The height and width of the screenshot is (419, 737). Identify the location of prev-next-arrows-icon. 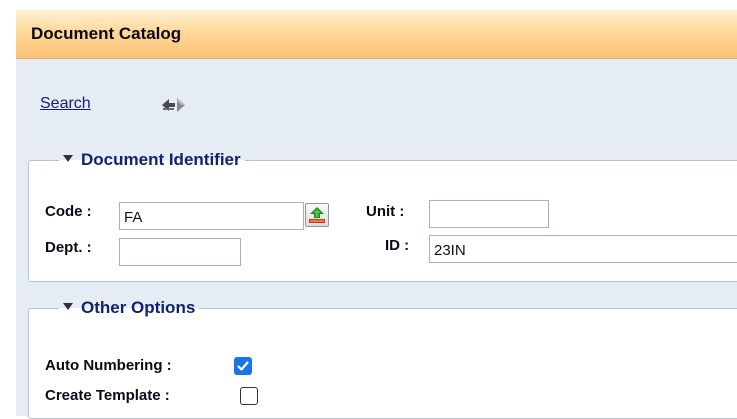
(174, 105).